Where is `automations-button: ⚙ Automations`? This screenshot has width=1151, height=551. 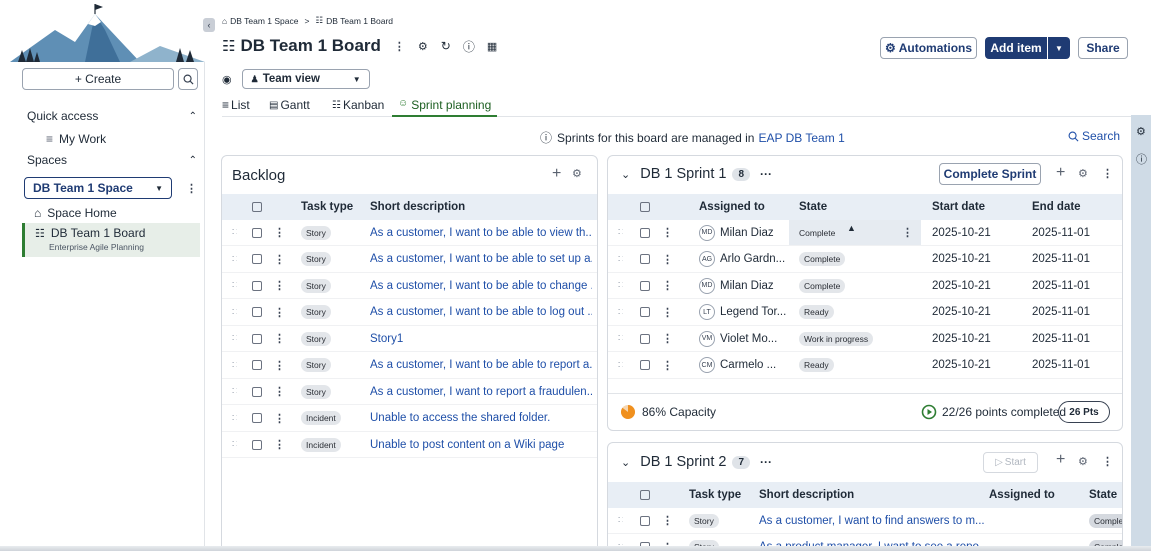
automations-button: ⚙ Automations is located at coordinates (928, 48).